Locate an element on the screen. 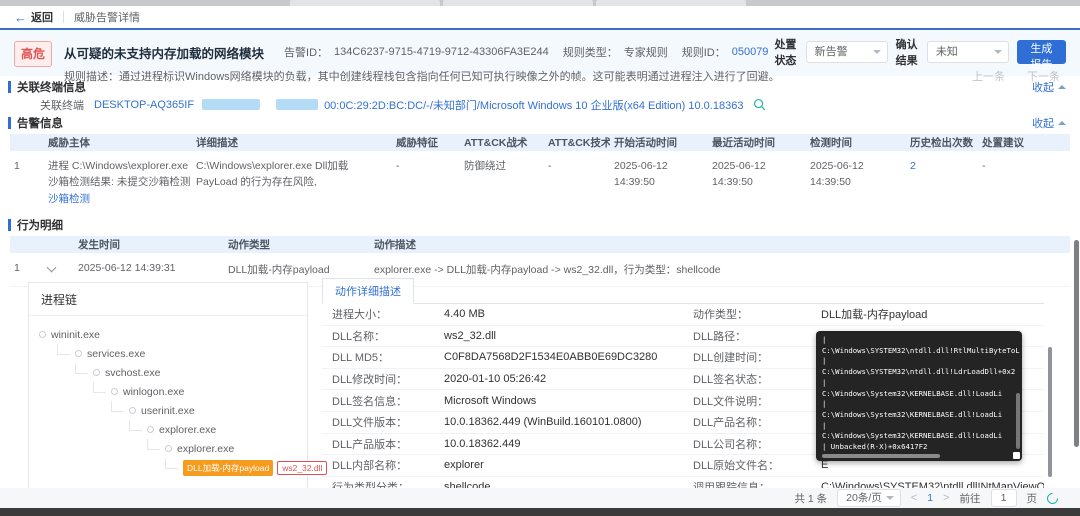 This screenshot has width=1080, height=516. kv-key: 动作类型： is located at coordinates (720, 315).